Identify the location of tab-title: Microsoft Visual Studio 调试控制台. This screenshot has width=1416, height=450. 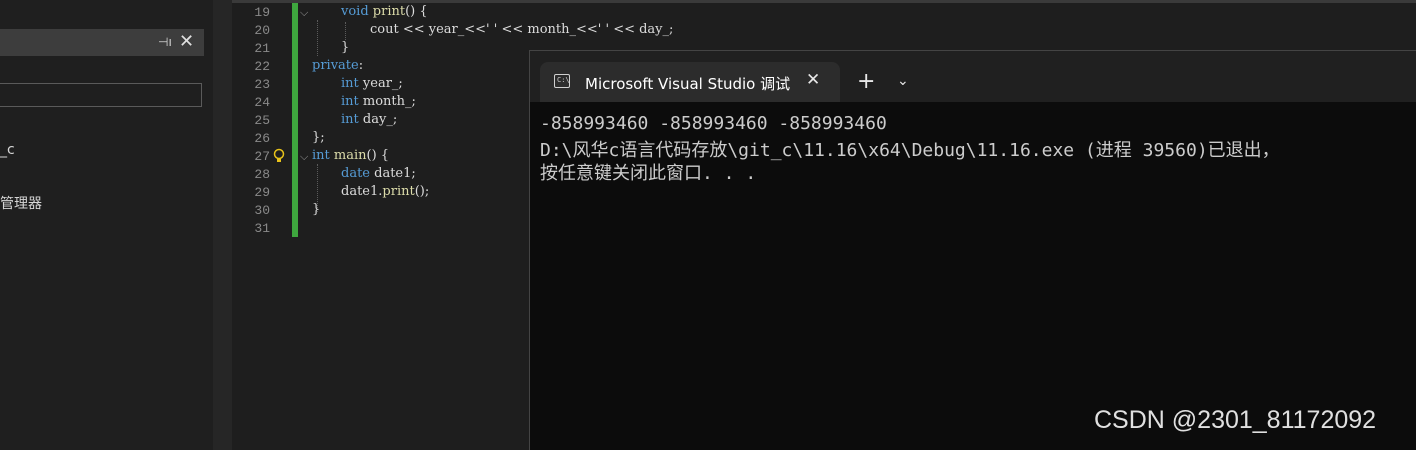
(687, 84).